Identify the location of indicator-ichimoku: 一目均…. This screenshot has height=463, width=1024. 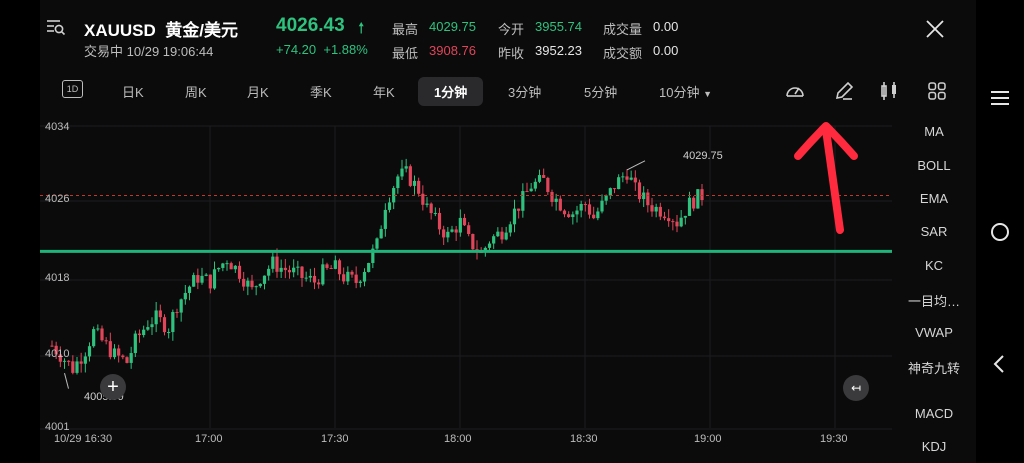
(934, 300).